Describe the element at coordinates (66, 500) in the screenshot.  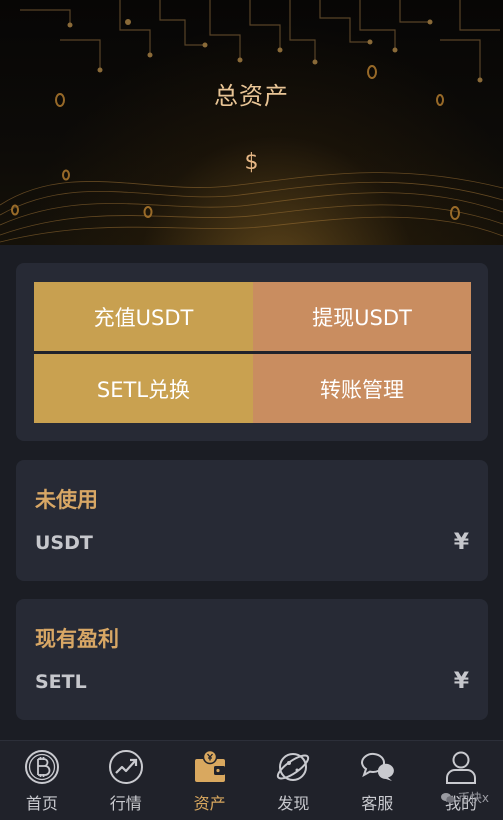
I see `balance-card-title: 未使用` at that location.